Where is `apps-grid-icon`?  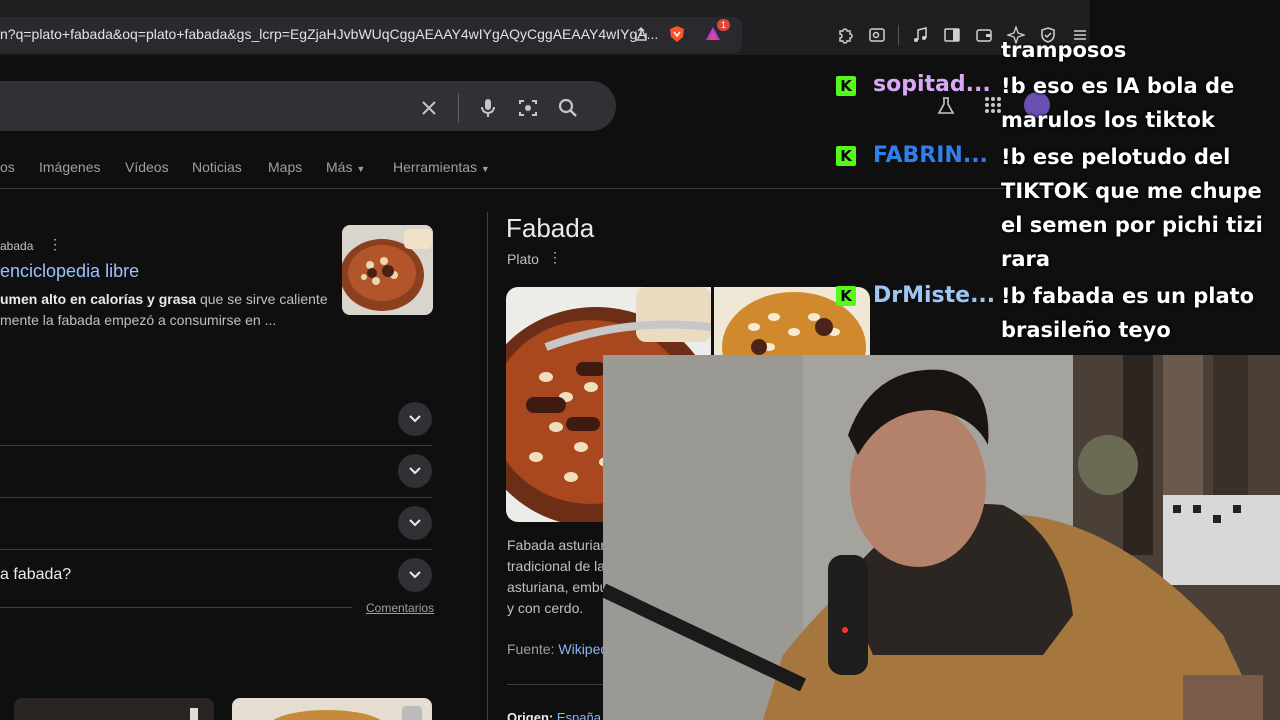 apps-grid-icon is located at coordinates (993, 107).